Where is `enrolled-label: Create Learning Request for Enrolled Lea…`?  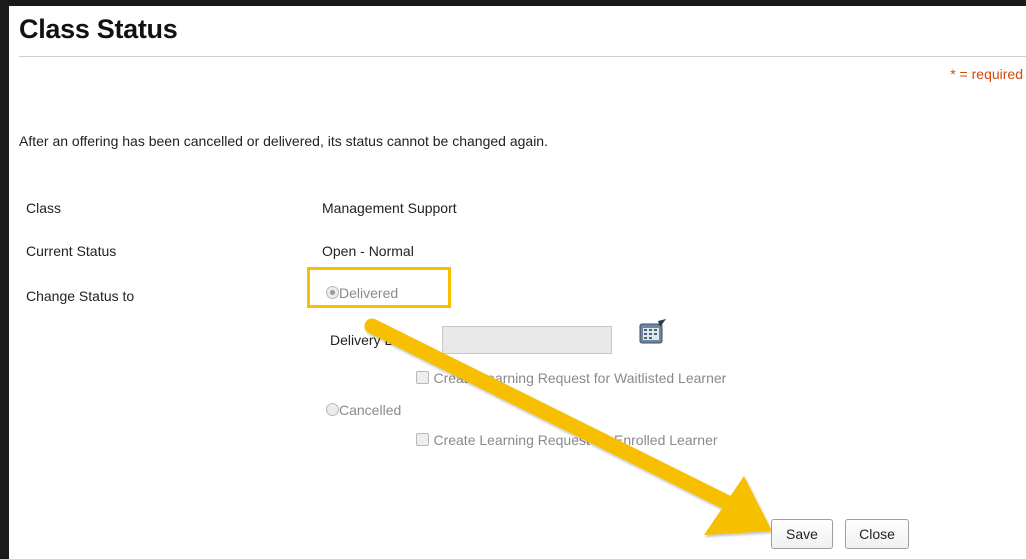 enrolled-label: Create Learning Request for Enrolled Lea… is located at coordinates (575, 440).